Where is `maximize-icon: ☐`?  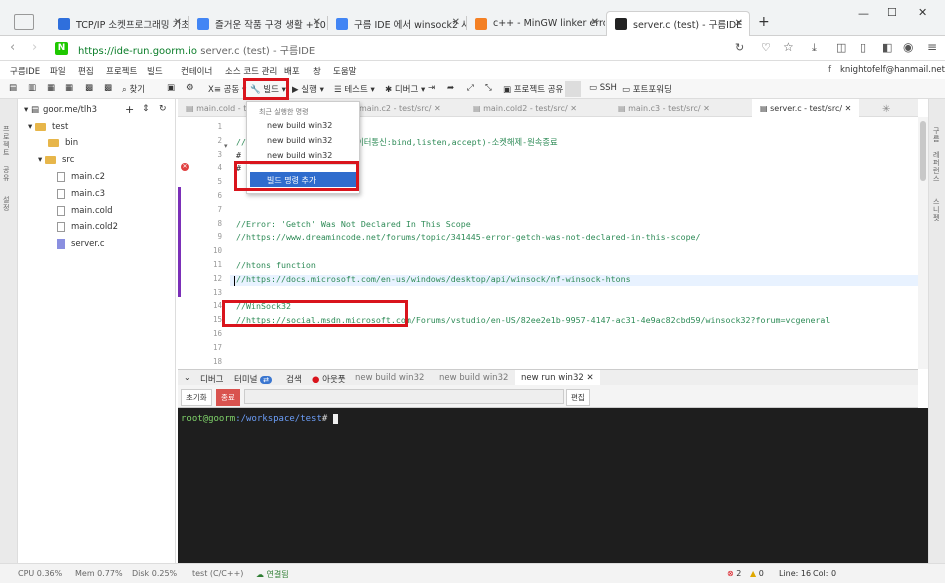 maximize-icon: ☐ is located at coordinates (892, 12).